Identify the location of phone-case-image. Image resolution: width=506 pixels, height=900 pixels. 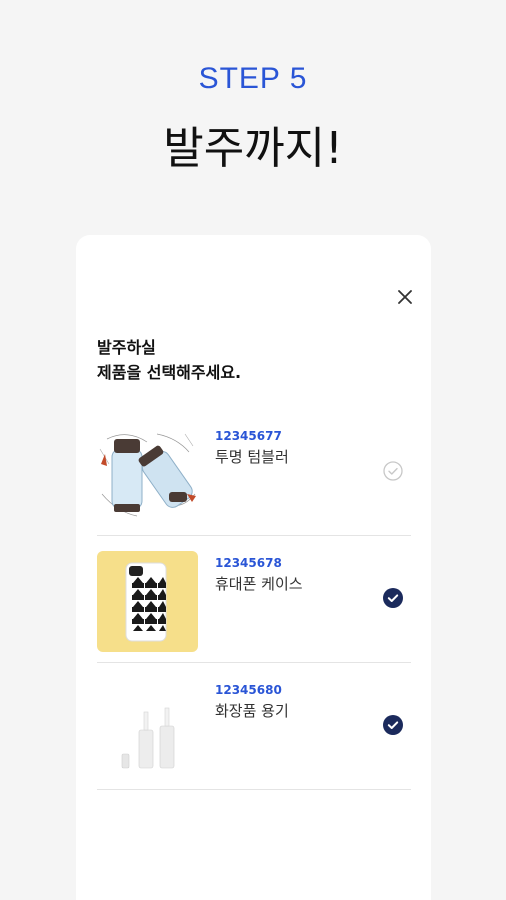
(147, 601).